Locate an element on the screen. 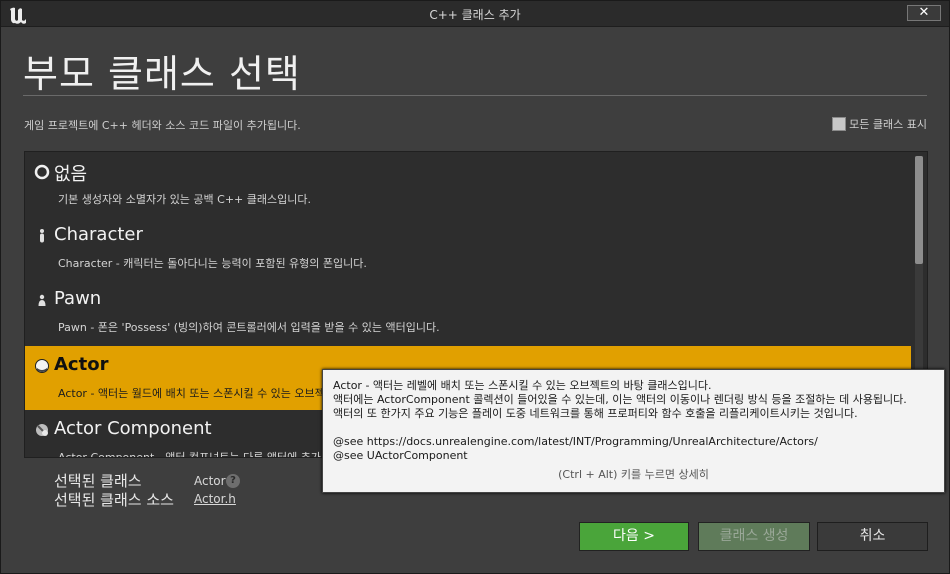 The image size is (950, 574). close-button: ✕ is located at coordinates (924, 13).